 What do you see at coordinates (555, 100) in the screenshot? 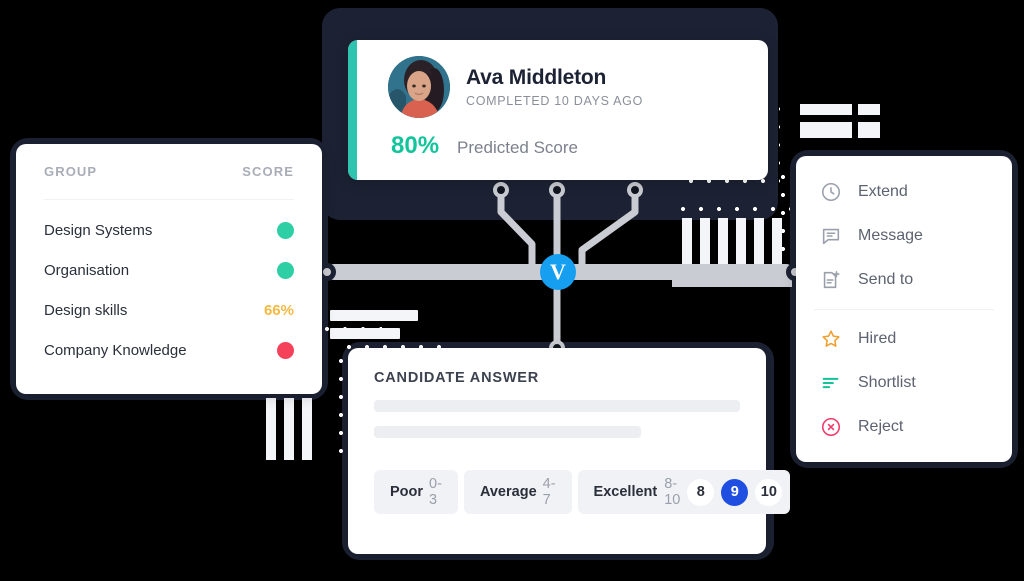
I see `candidate-status: COMPLETED 10 DAYS AGO` at bounding box center [555, 100].